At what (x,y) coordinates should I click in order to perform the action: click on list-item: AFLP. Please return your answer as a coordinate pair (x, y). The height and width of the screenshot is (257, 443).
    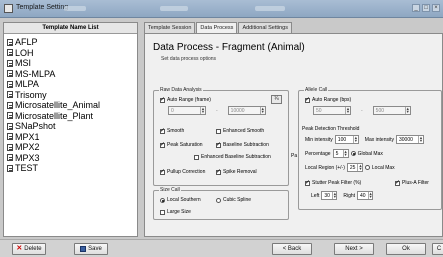
    Looking at the image, I should click on (72, 42).